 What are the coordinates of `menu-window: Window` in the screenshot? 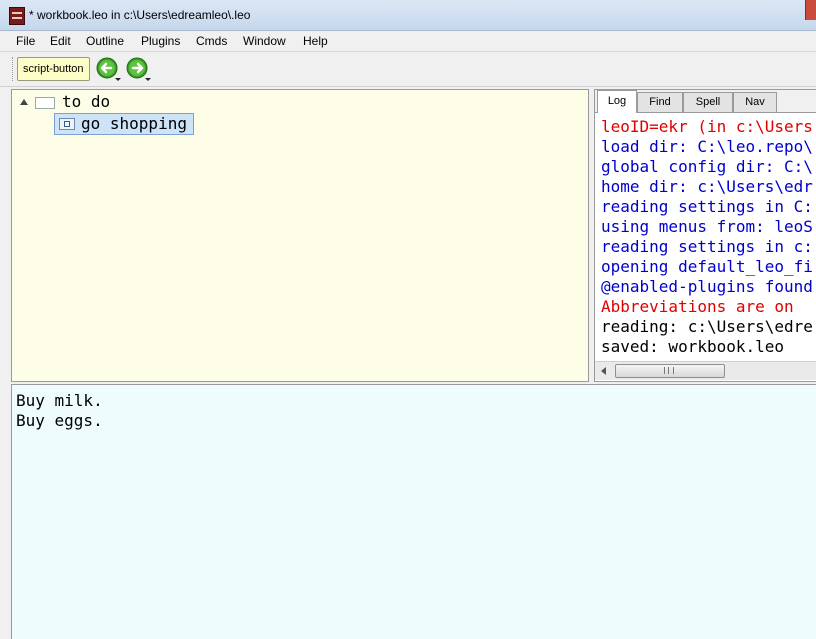 It's located at (264, 41).